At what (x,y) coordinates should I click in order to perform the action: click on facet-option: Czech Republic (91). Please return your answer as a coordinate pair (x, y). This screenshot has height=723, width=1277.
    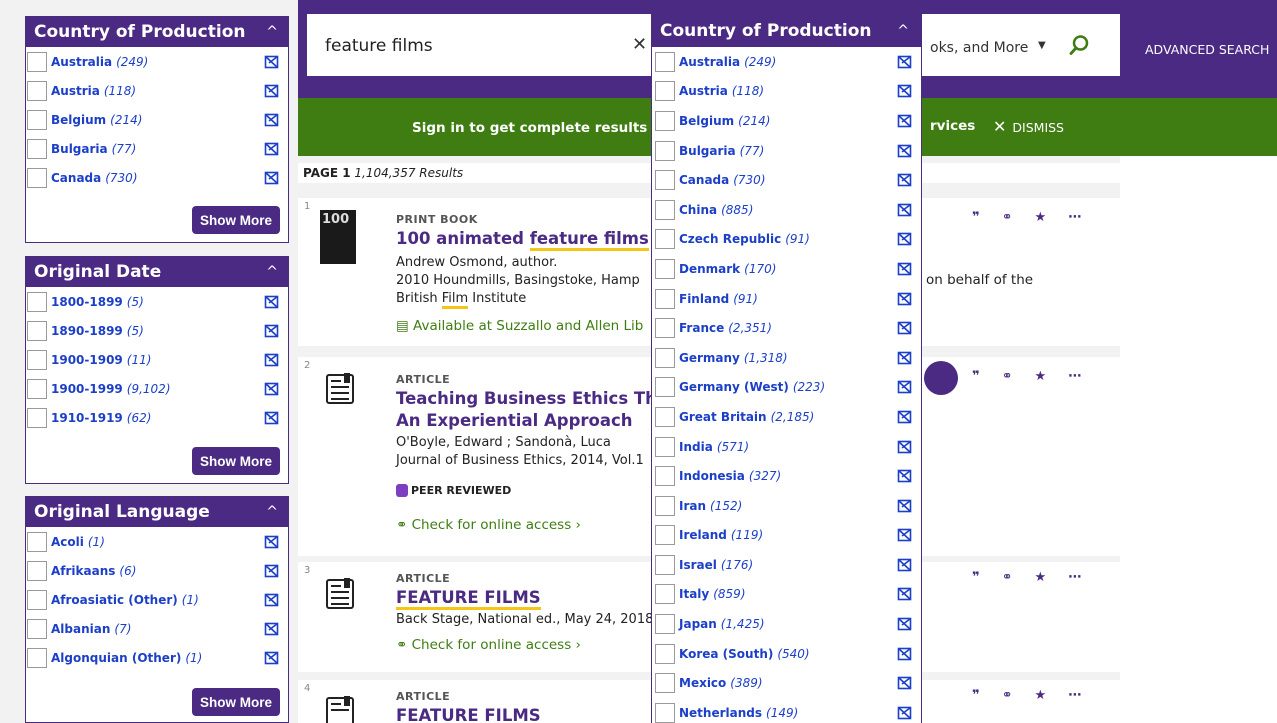
    Looking at the image, I should click on (786, 240).